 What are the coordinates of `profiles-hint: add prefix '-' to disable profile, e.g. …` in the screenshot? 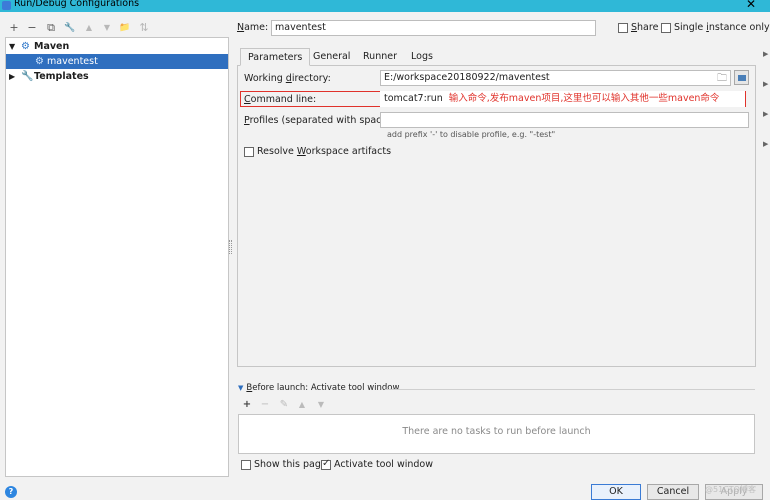 It's located at (471, 134).